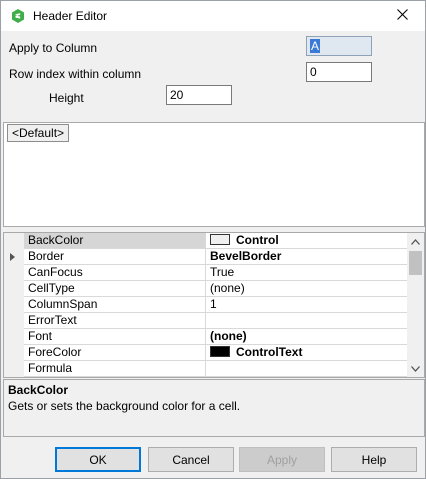 The height and width of the screenshot is (479, 426). Describe the element at coordinates (213, 16) in the screenshot. I see `title-bar: Header Editor` at that location.